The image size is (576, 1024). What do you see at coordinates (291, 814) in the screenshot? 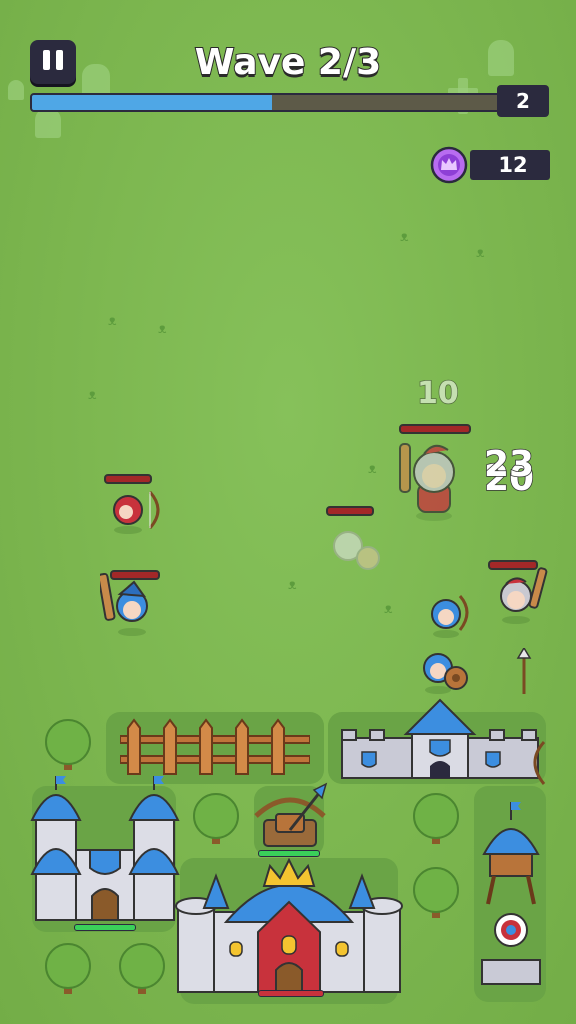
I see `ballista-turret` at bounding box center [291, 814].